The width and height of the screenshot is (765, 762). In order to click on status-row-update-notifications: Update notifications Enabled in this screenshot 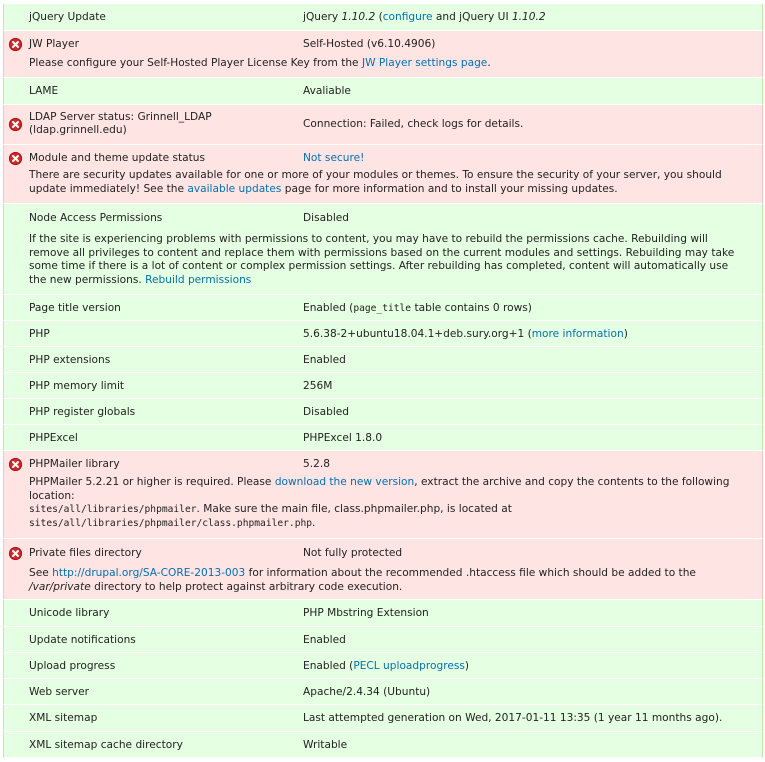, I will do `click(383, 640)`.